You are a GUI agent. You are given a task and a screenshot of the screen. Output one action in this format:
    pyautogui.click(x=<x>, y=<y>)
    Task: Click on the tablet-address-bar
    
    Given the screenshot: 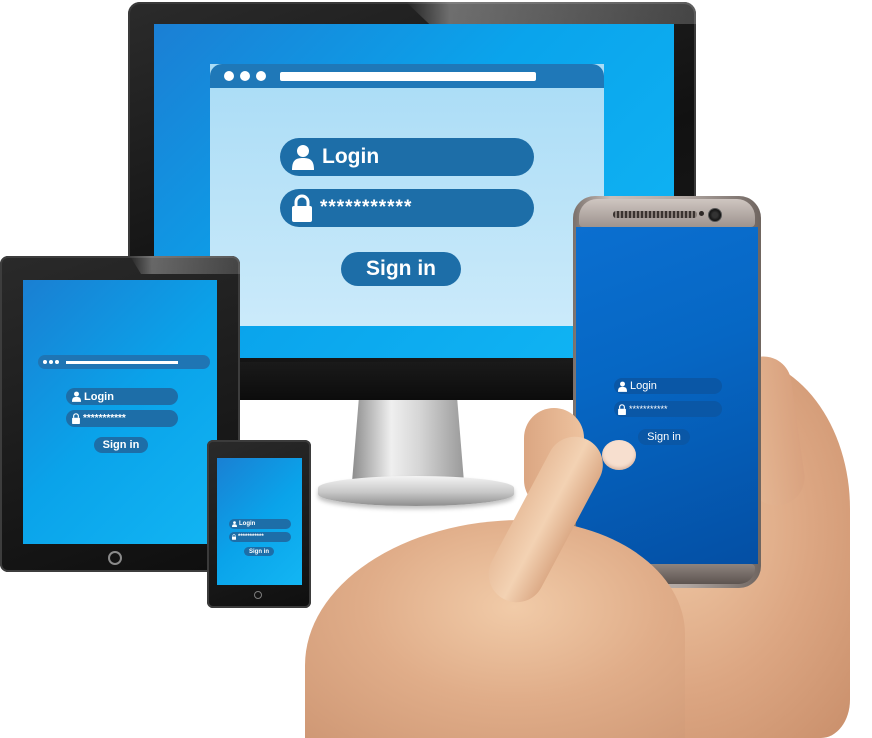 What is the action you would take?
    pyautogui.click(x=122, y=362)
    